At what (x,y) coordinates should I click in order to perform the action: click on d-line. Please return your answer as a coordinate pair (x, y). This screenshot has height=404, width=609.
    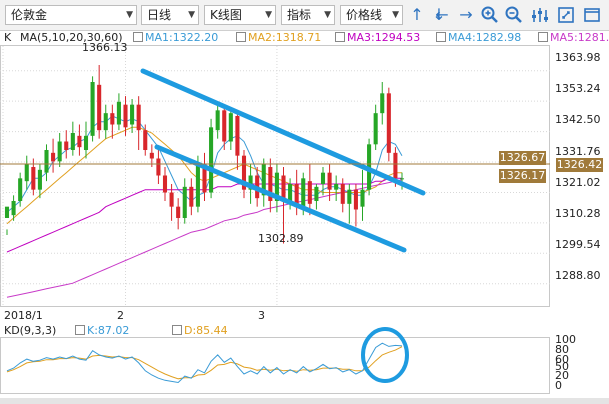
    Looking at the image, I should click on (204, 363).